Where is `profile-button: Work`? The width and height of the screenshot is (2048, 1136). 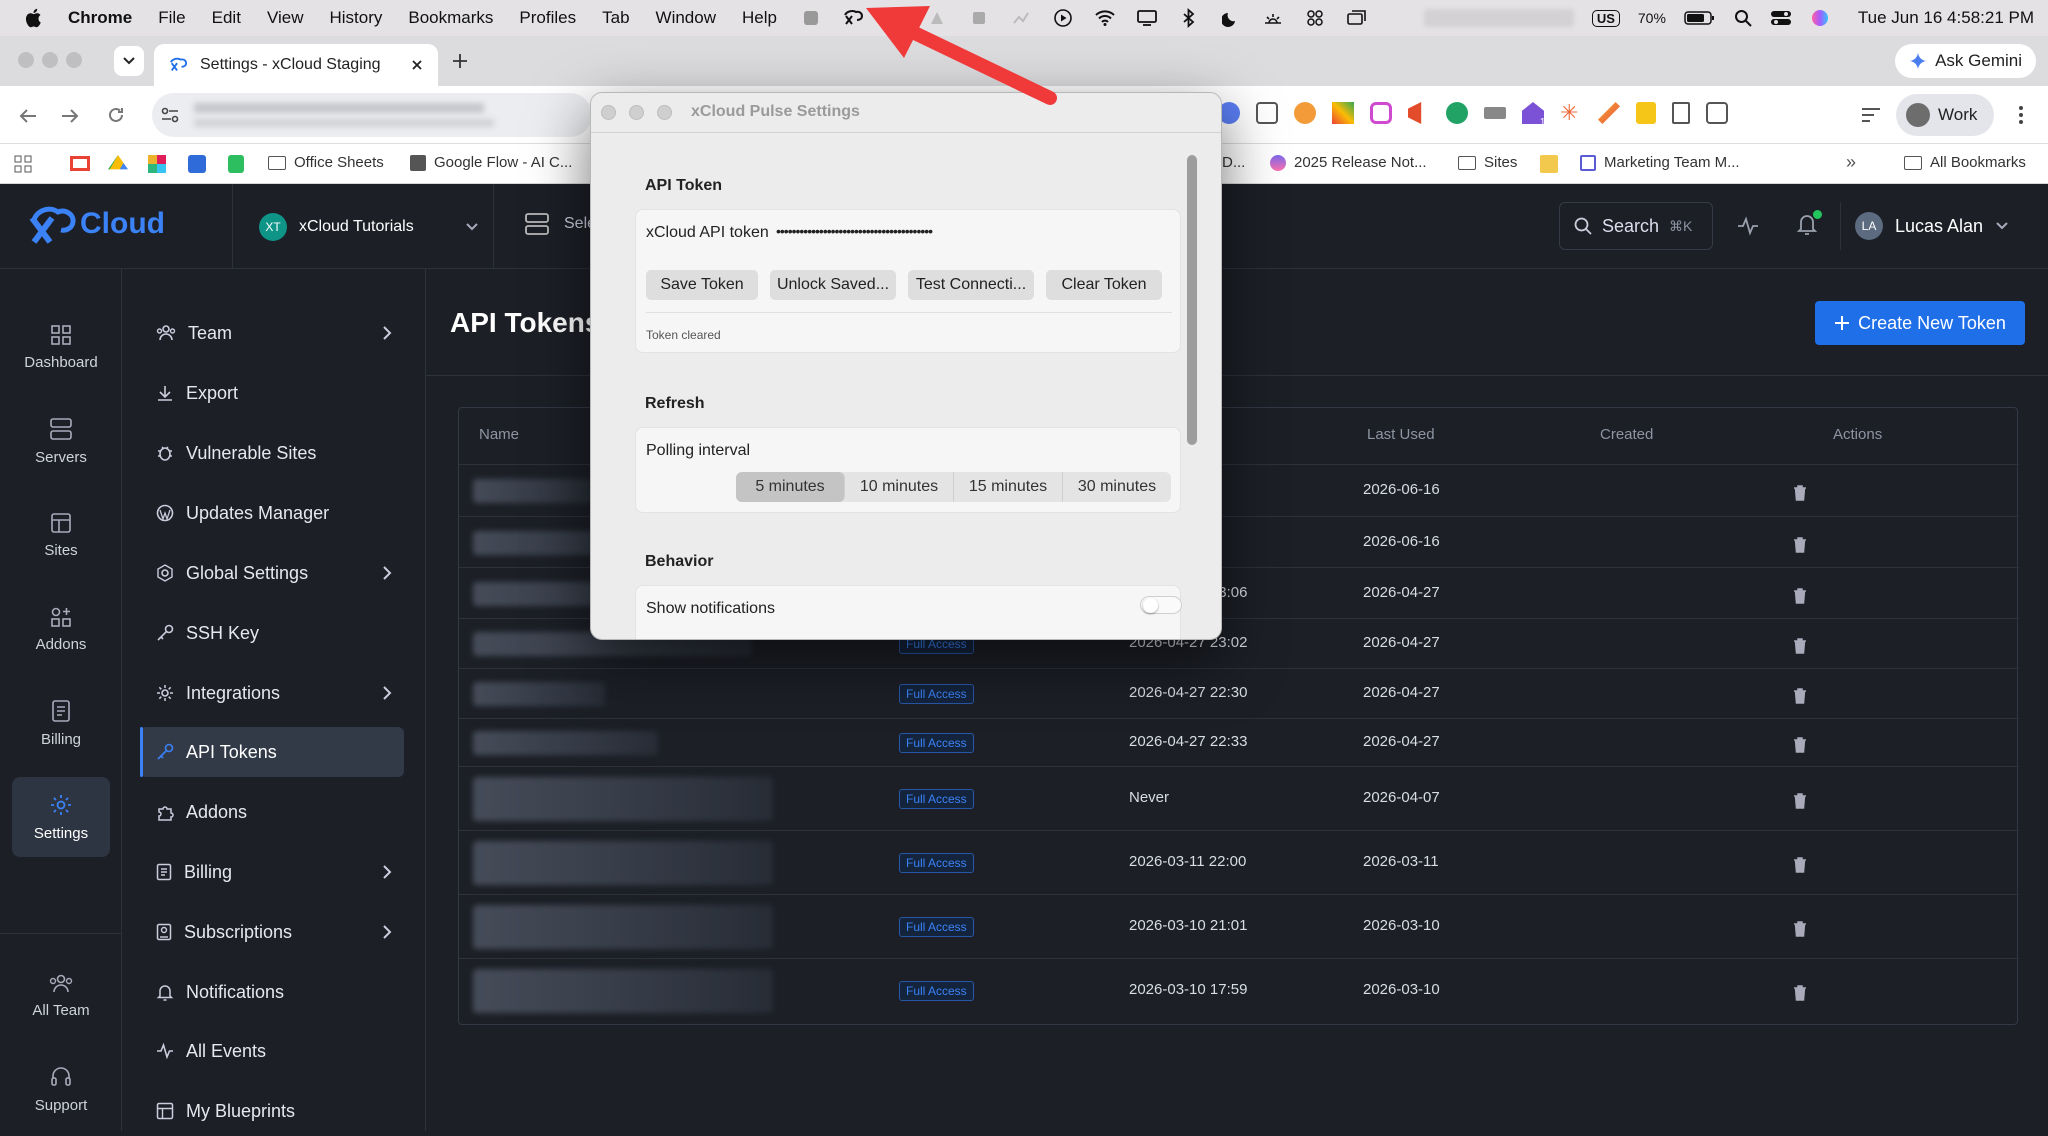 profile-button: Work is located at coordinates (1945, 115).